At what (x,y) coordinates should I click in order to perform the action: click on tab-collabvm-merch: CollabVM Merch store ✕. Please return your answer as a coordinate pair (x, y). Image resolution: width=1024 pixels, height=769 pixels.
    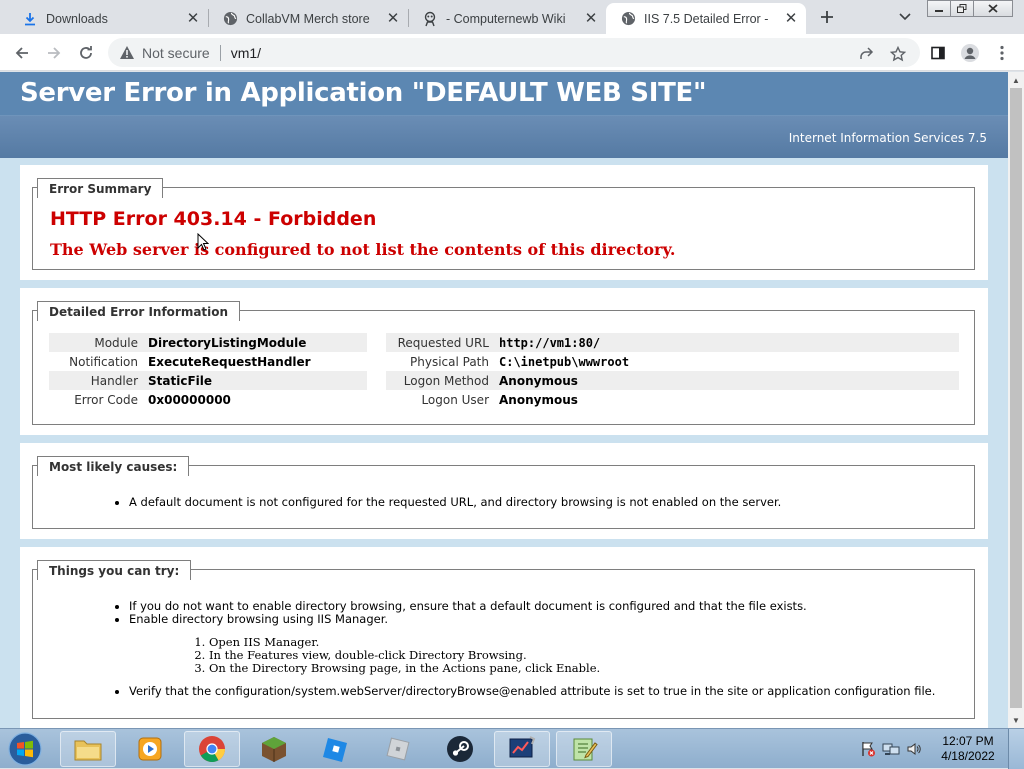
    Looking at the image, I should click on (308, 18).